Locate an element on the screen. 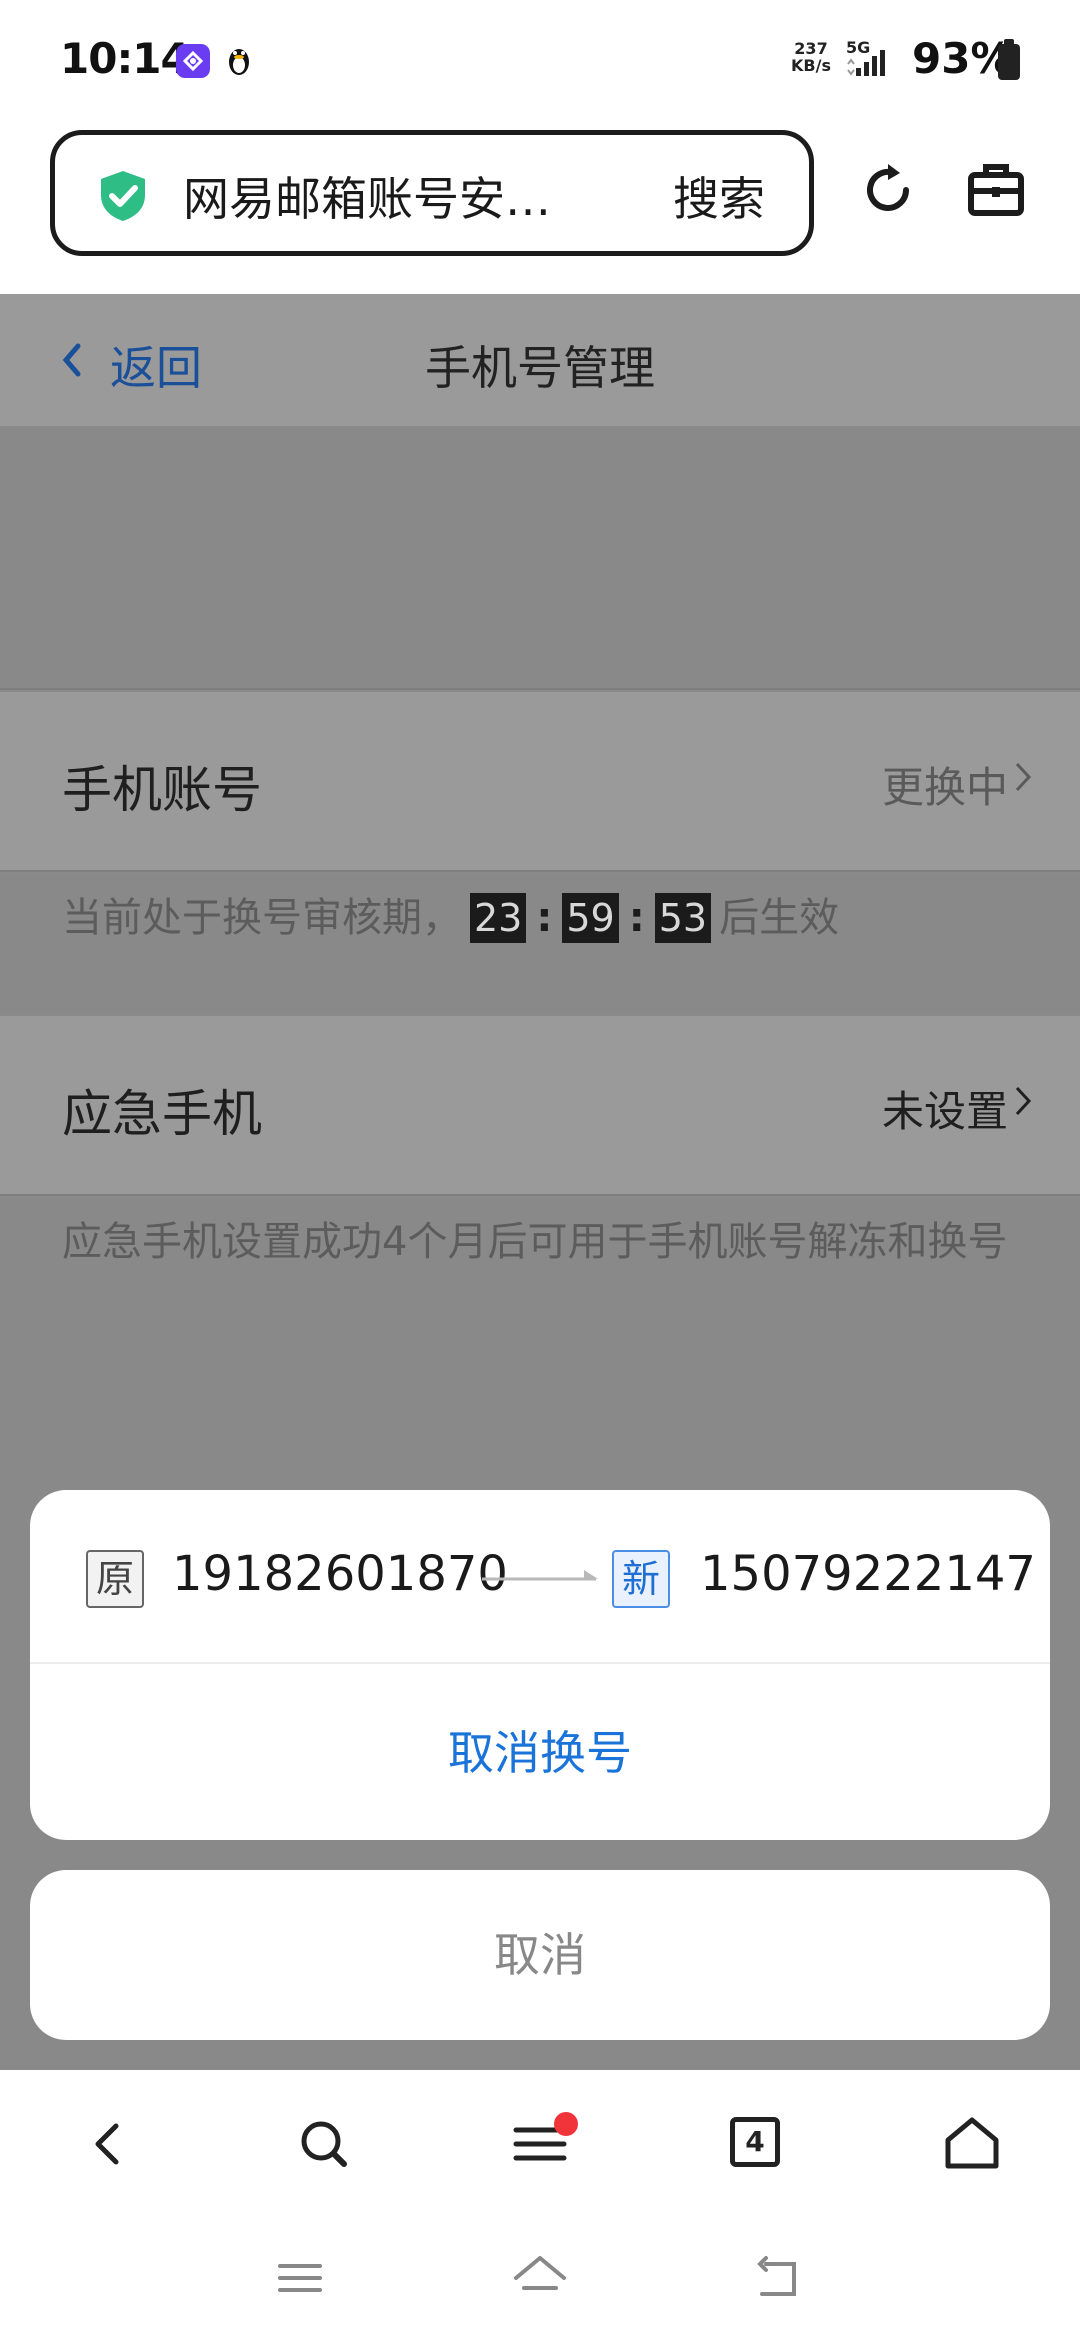 The height and width of the screenshot is (2344, 1080). status-time: 10:14 is located at coordinates (125, 58).